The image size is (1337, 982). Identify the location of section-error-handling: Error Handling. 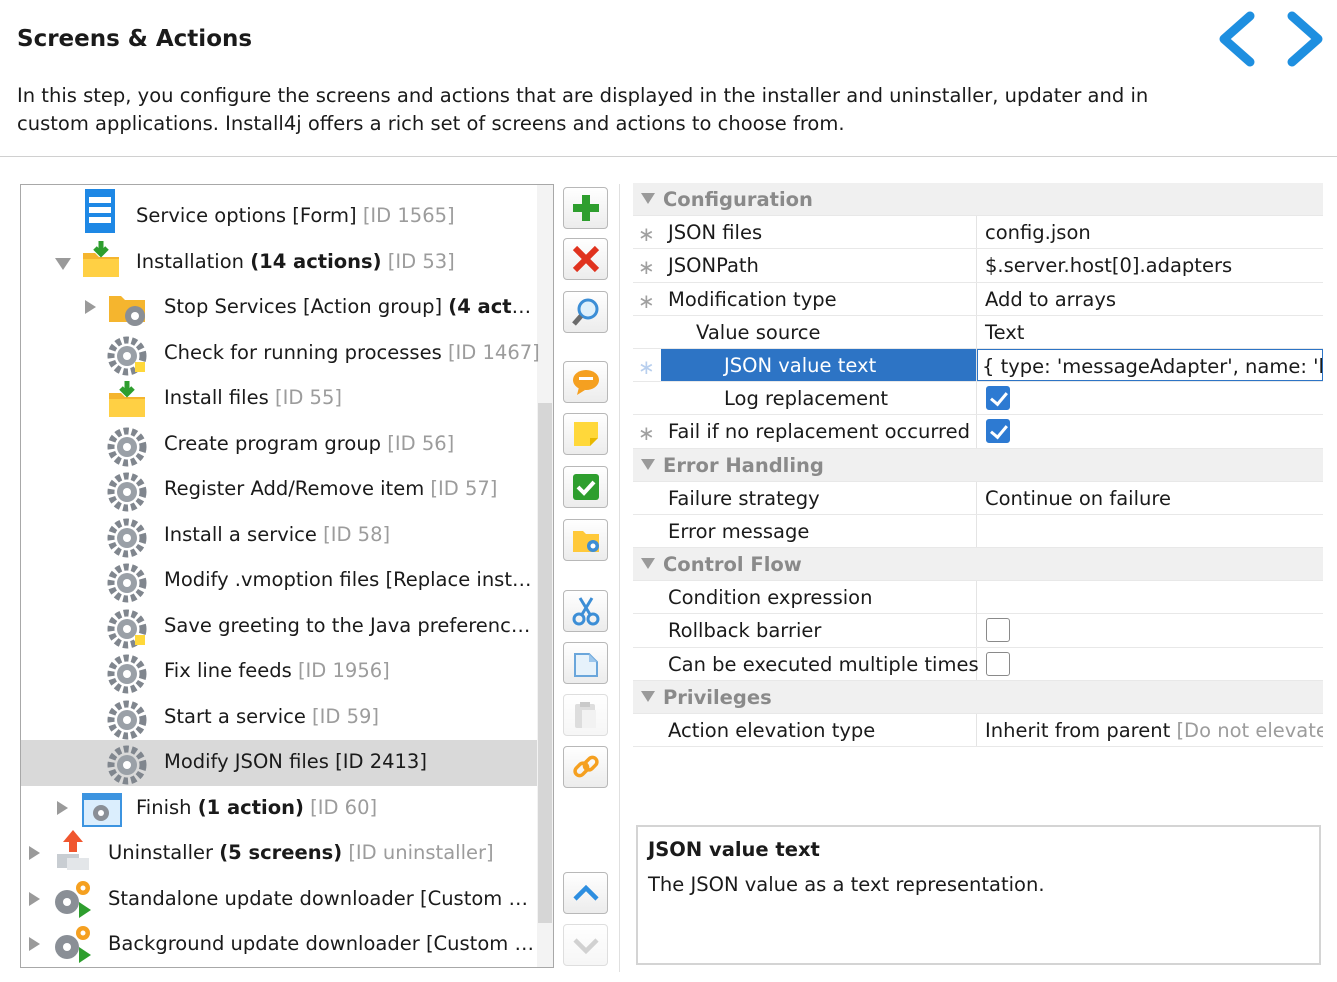
(978, 465).